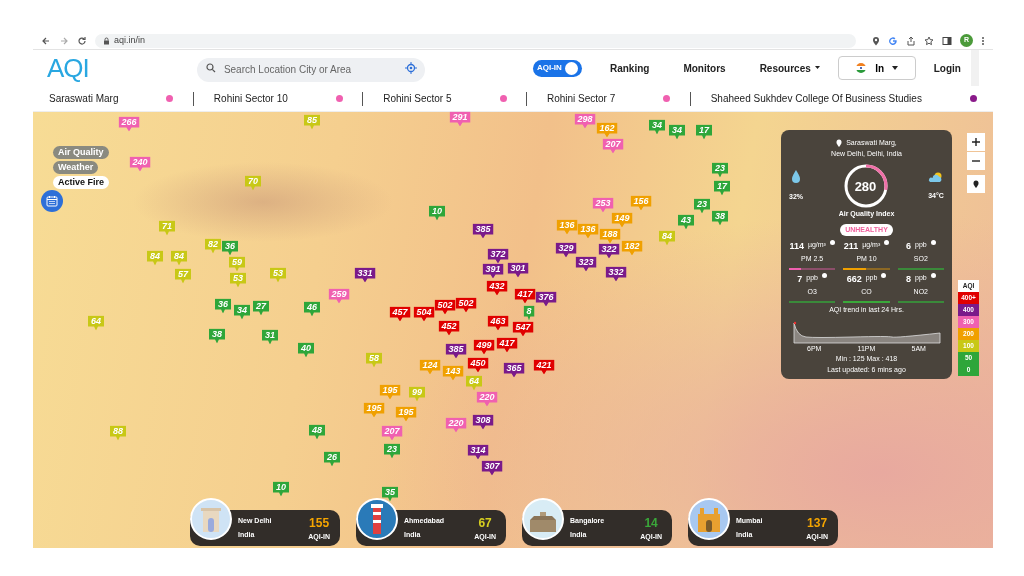  Describe the element at coordinates (816, 98) in the screenshot. I see `station-name: Shaheed Sukhdev College Of Business Studies` at that location.